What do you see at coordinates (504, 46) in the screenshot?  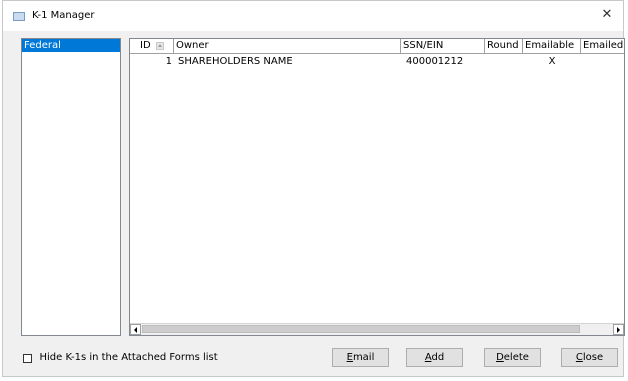 I see `column-header-round: Round` at bounding box center [504, 46].